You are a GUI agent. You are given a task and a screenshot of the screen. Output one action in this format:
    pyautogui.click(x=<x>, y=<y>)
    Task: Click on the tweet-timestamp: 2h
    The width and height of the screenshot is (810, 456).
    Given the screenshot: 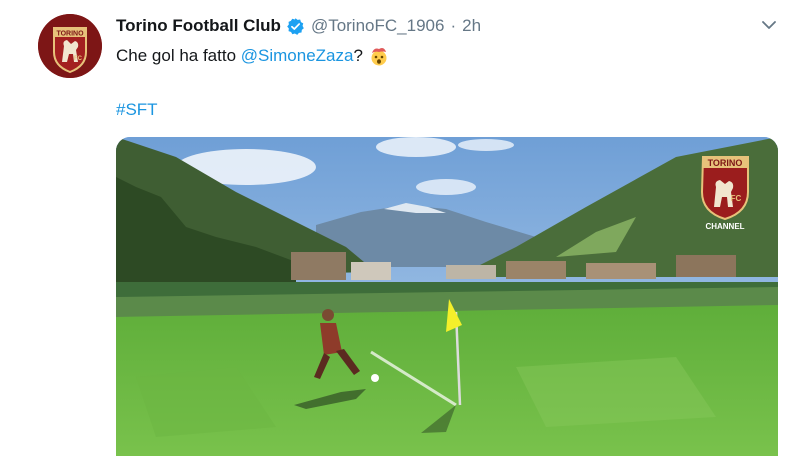 What is the action you would take?
    pyautogui.click(x=471, y=26)
    